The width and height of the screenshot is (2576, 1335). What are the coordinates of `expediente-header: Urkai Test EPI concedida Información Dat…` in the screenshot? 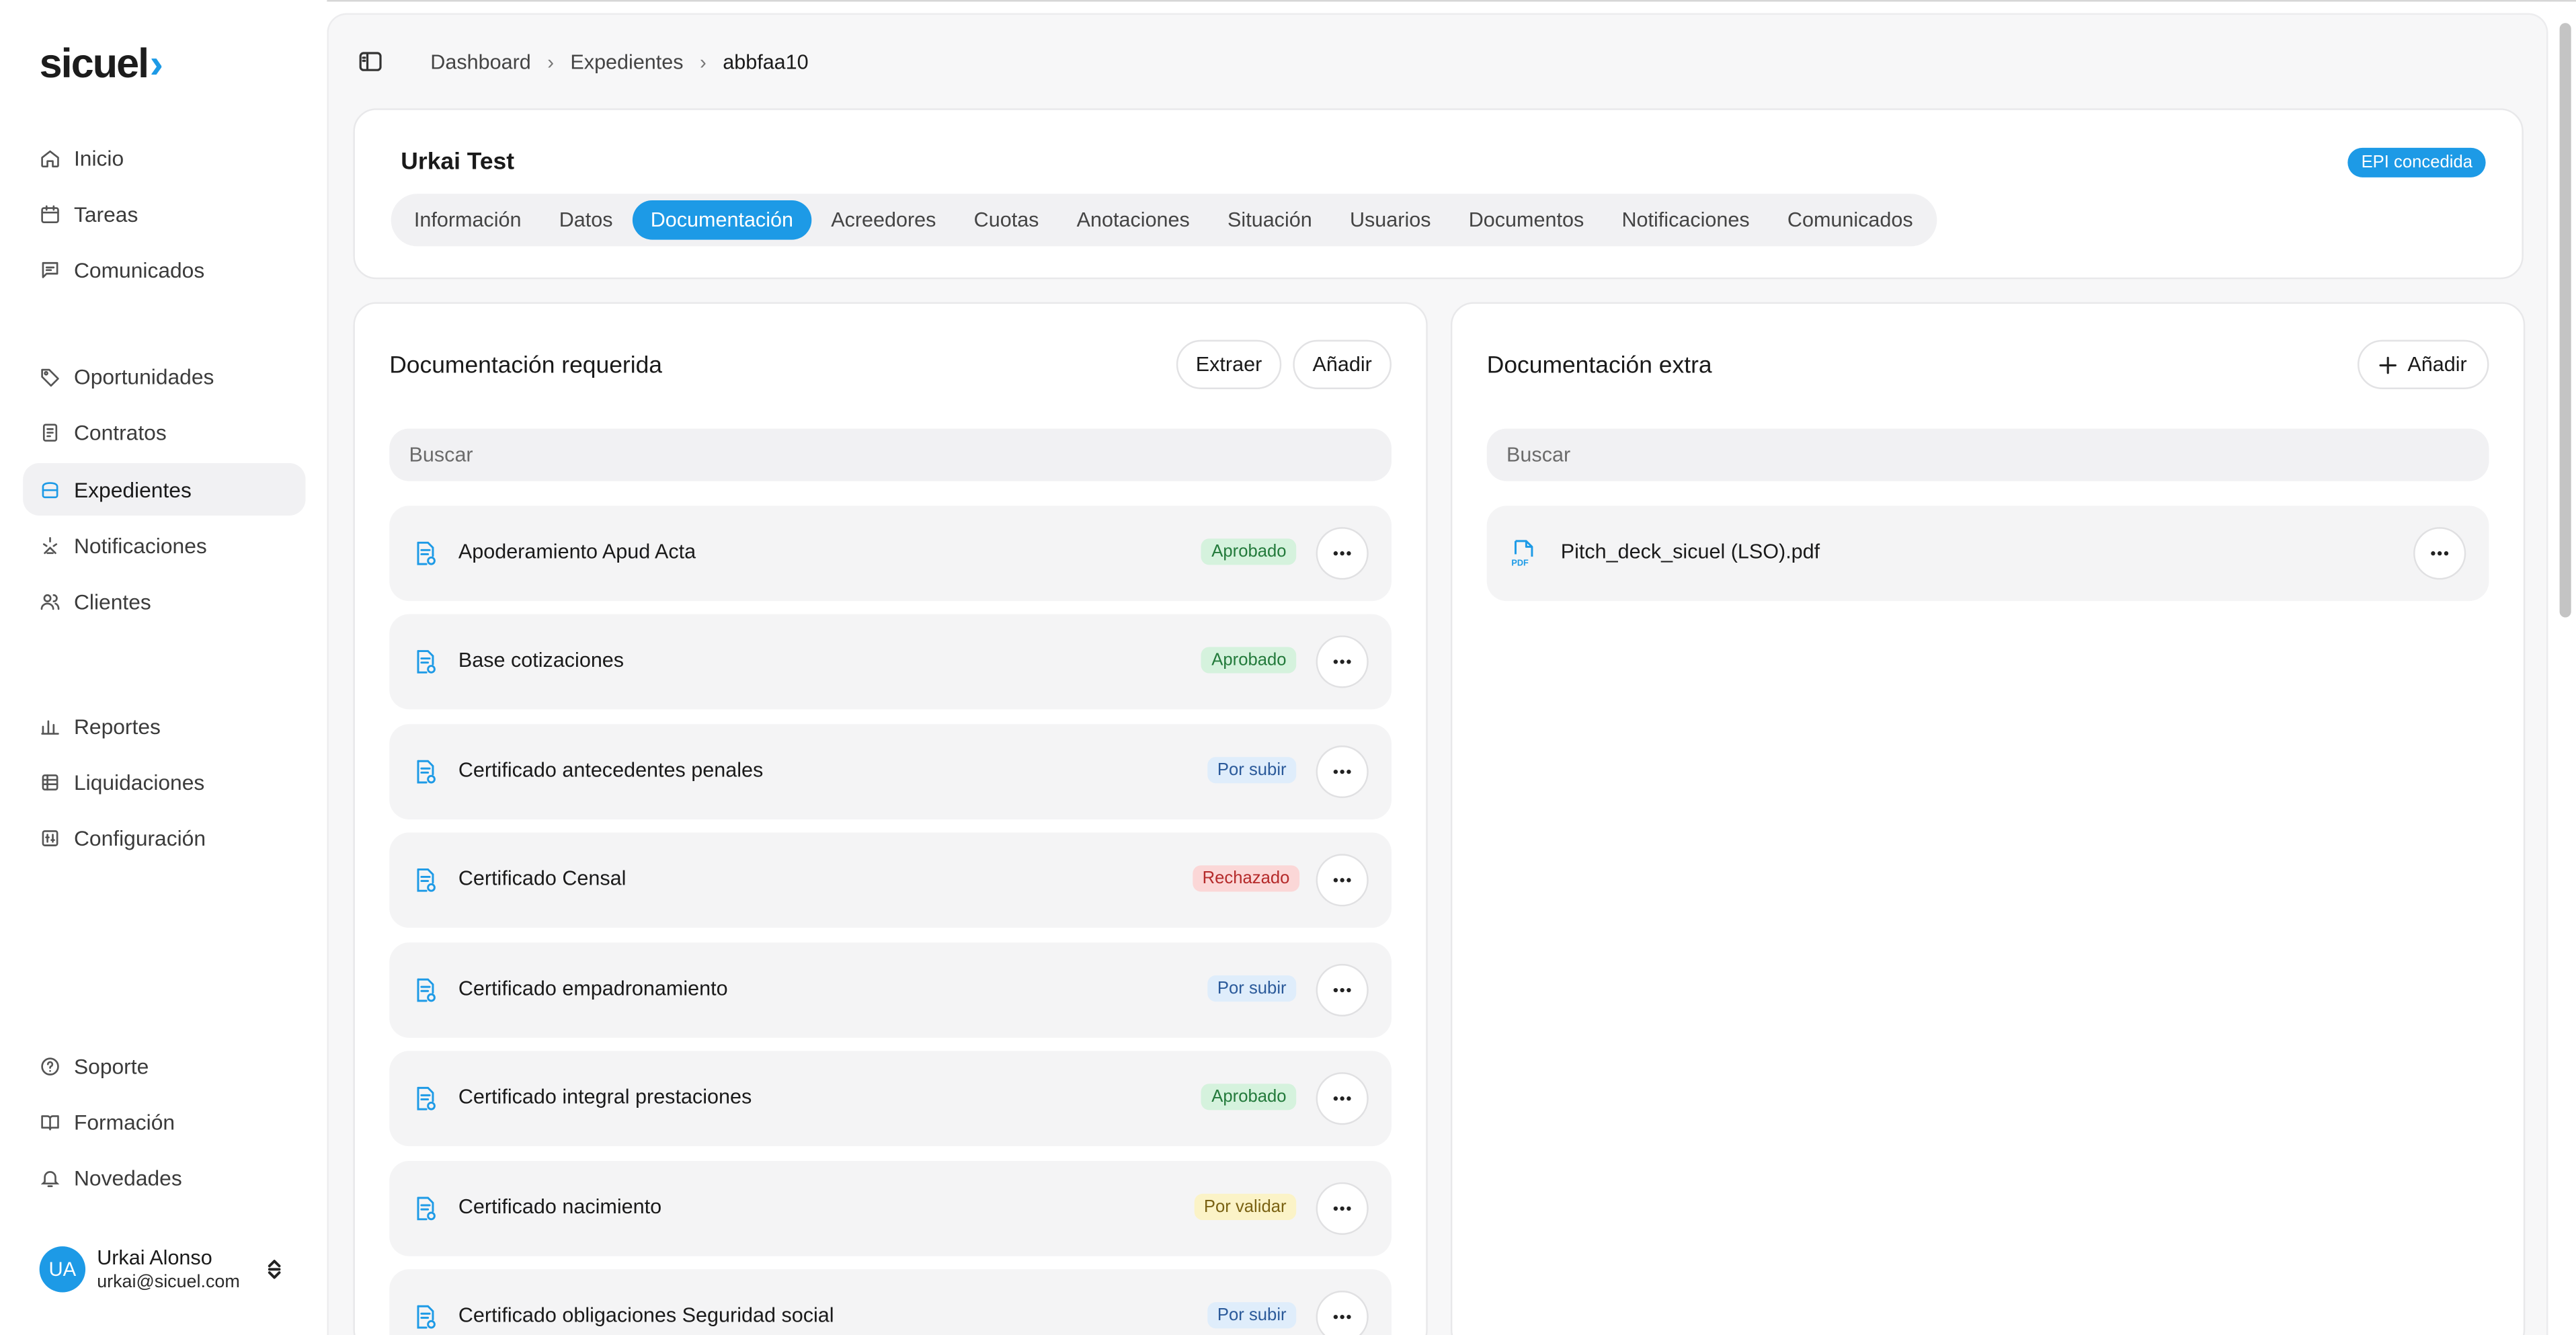 It's located at (1438, 194).